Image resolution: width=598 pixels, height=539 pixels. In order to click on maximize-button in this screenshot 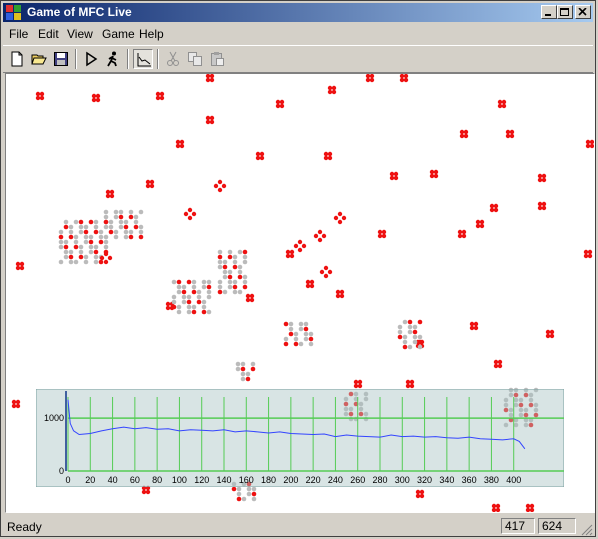, I will do `click(565, 12)`.